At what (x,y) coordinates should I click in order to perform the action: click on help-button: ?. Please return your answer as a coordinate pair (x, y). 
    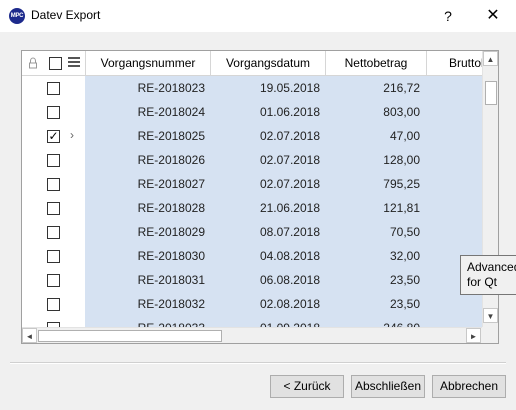
    Looking at the image, I should click on (448, 16).